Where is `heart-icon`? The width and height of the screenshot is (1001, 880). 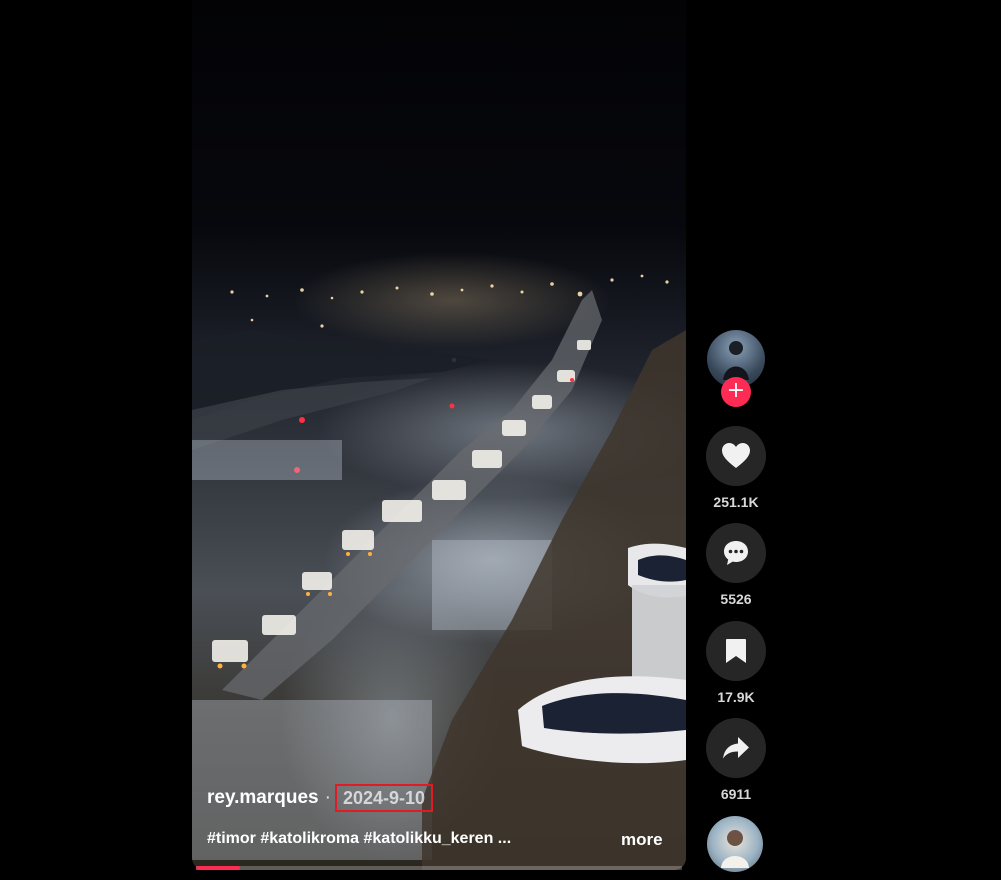
heart-icon is located at coordinates (736, 455).